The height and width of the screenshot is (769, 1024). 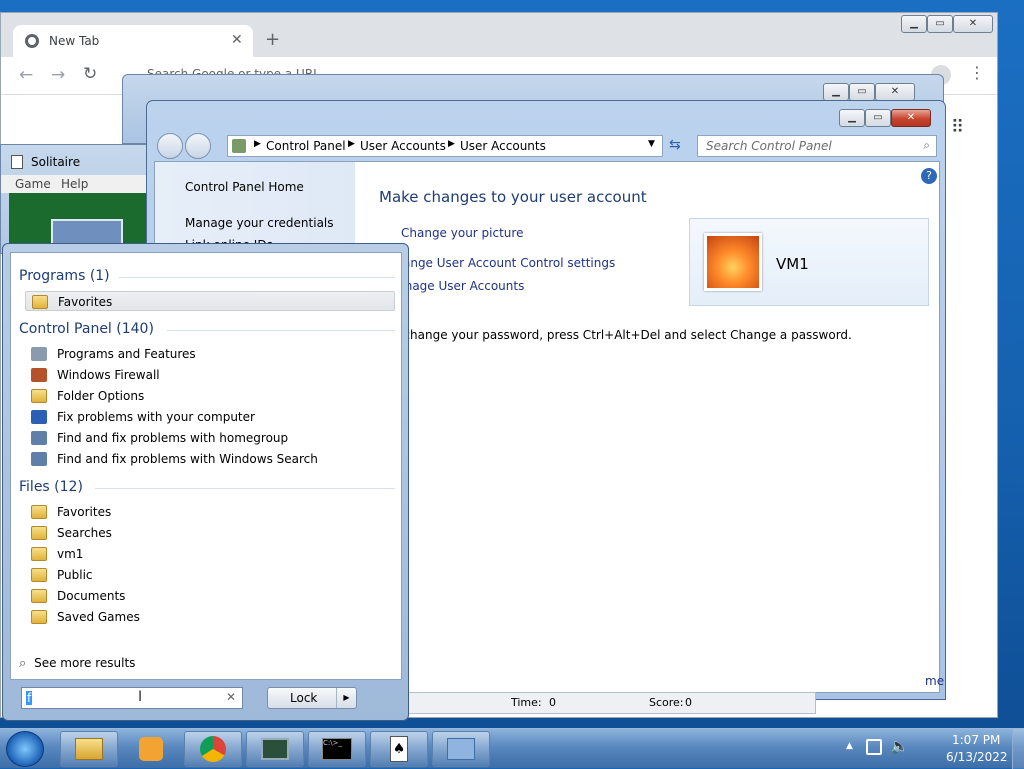 I want to click on solitaire-menubar: Game Help, so click(x=75, y=184).